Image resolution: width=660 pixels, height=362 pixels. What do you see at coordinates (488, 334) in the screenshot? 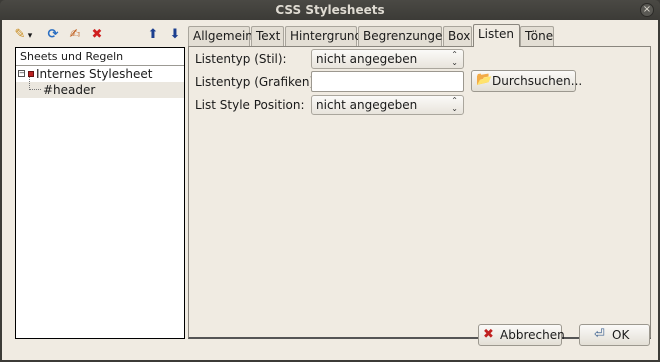
I see `cancel-icon: ✖` at bounding box center [488, 334].